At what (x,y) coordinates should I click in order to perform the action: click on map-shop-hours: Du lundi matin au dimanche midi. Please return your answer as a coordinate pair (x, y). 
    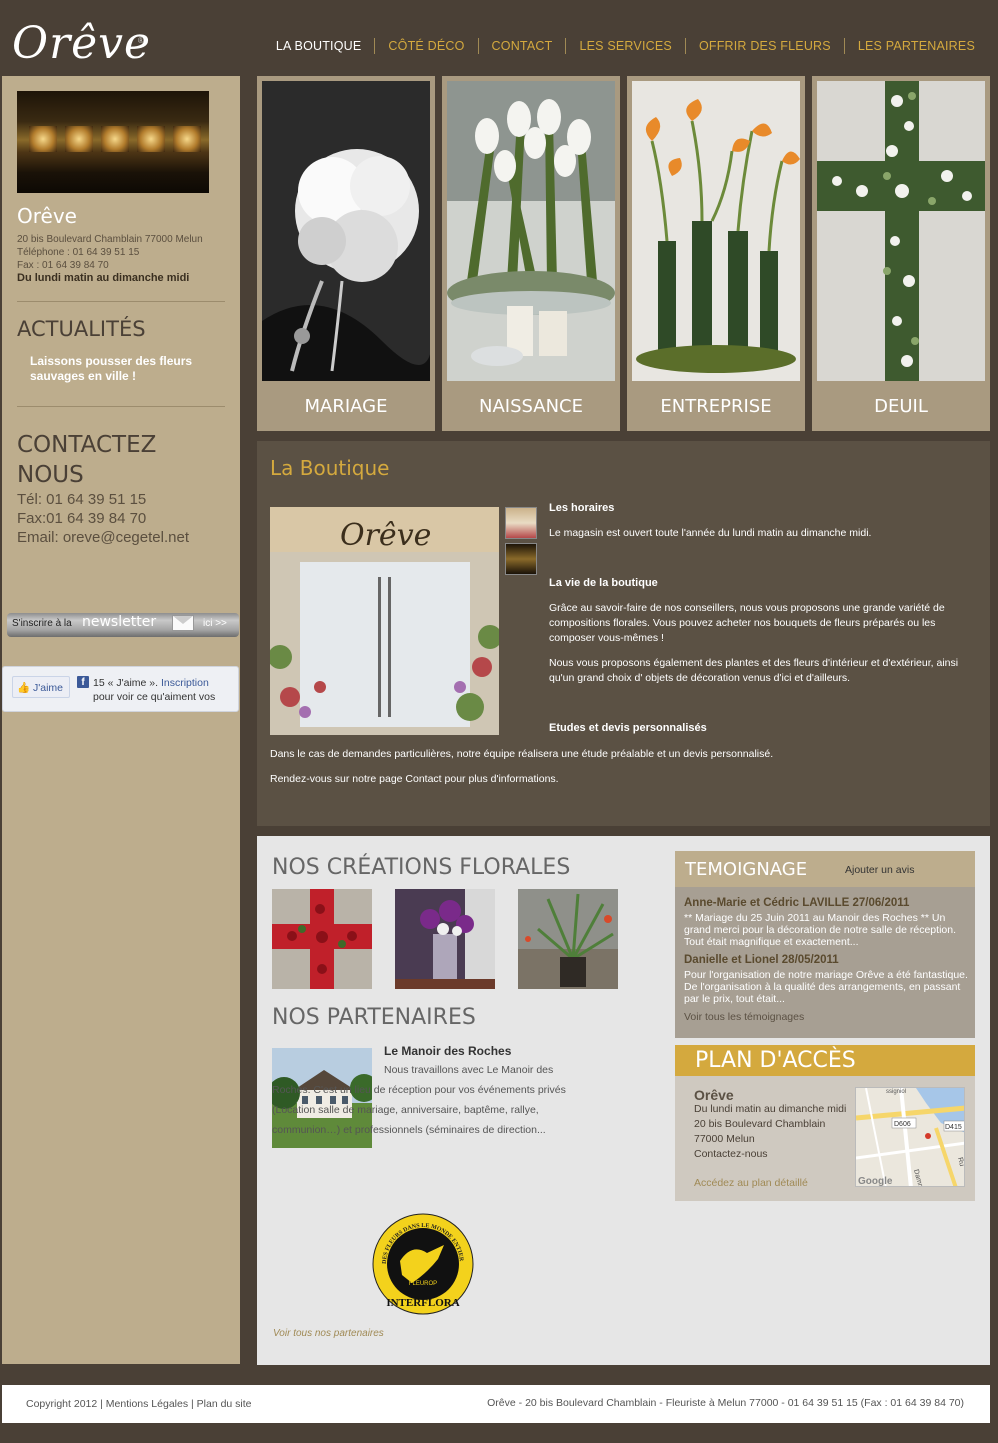
    Looking at the image, I should click on (770, 1109).